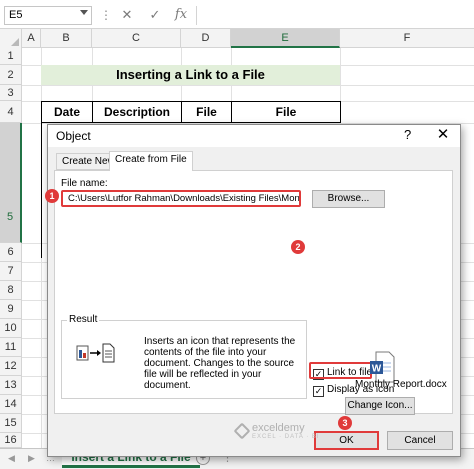 This screenshot has width=474, height=469. I want to click on row-header-12: 12, so click(11, 366).